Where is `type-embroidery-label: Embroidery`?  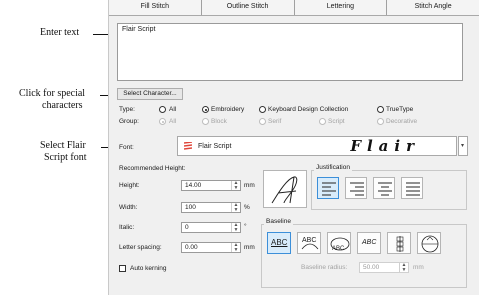
type-embroidery-label: Embroidery is located at coordinates (228, 109).